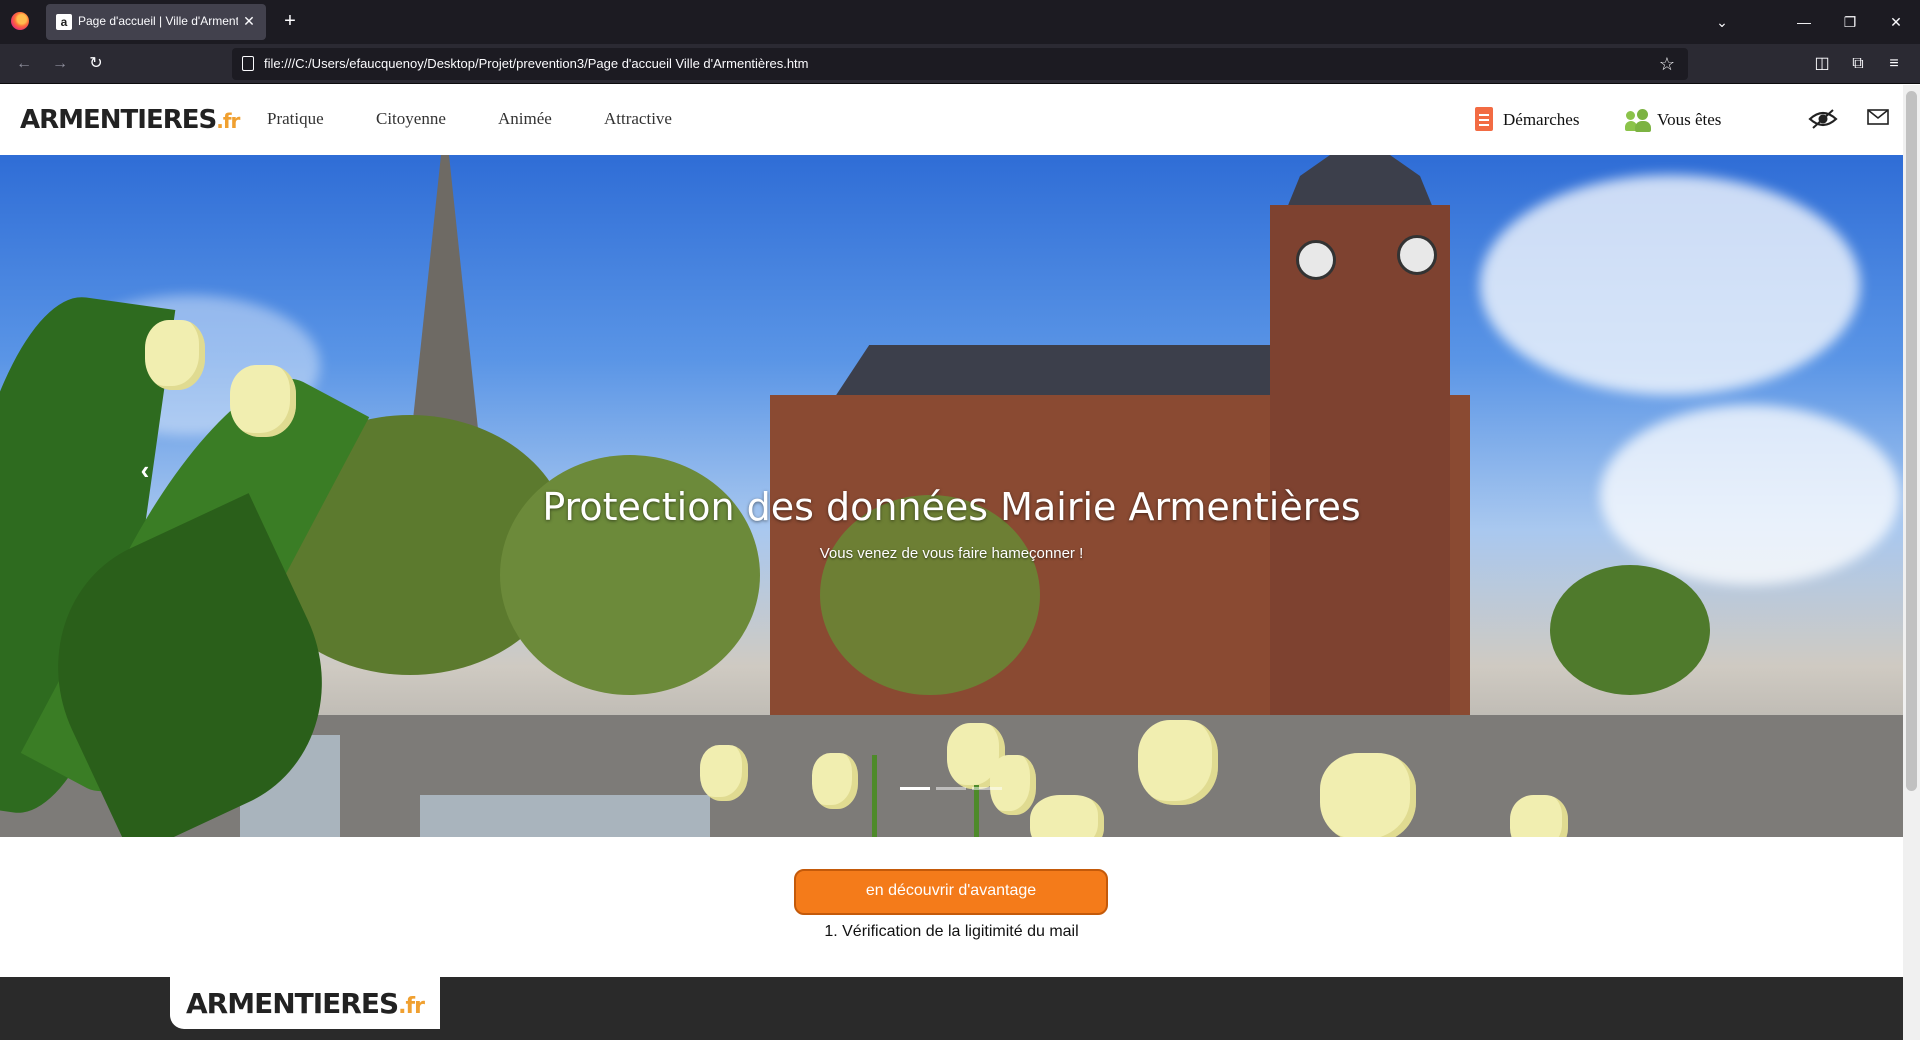 This screenshot has height=1040, width=1920. Describe the element at coordinates (1804, 22) in the screenshot. I see `minimize-button: —` at that location.